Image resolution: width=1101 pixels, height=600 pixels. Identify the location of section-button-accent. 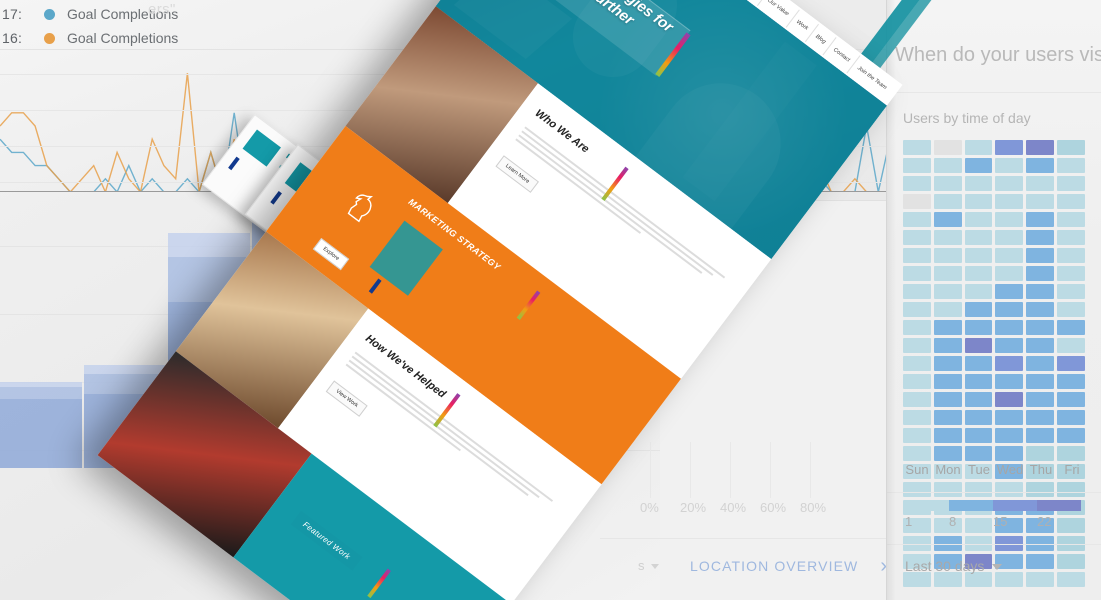
(375, 286).